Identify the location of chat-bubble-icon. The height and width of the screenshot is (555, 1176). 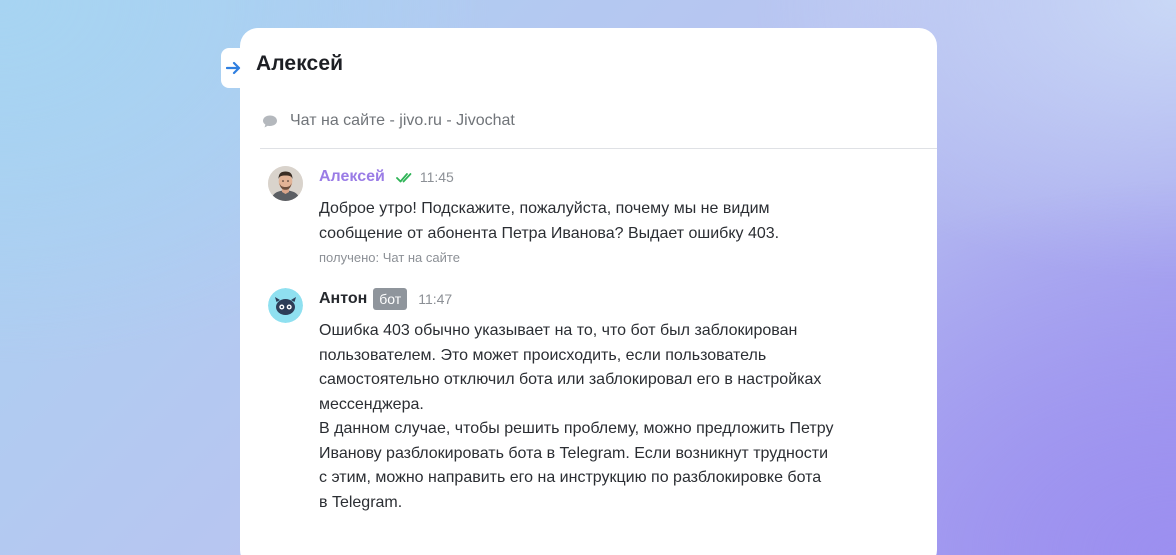
(270, 121).